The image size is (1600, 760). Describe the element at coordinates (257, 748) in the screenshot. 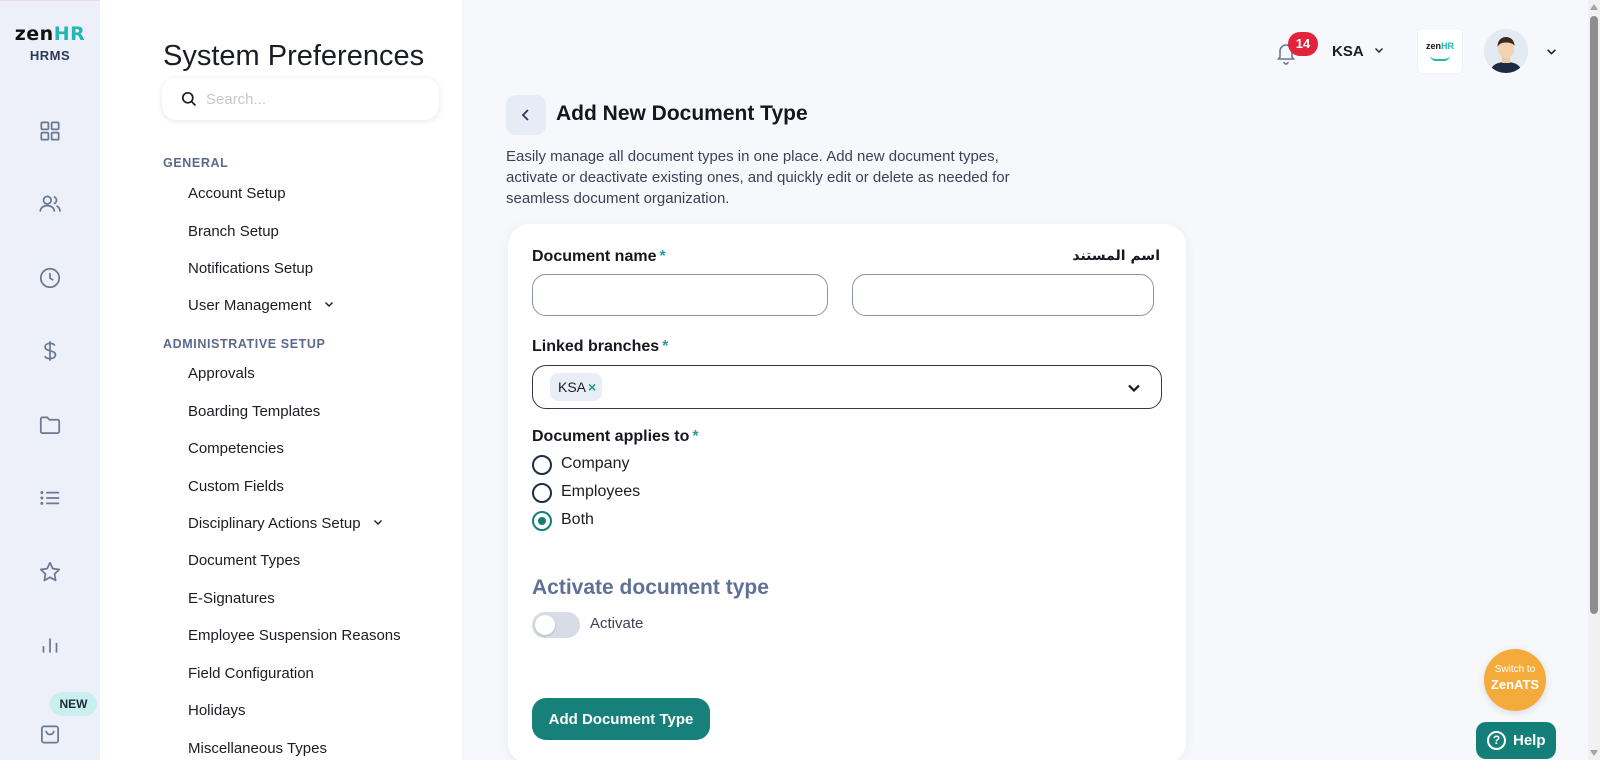

I see `menu-item-miscellaneous-types: Miscellaneous Types` at that location.